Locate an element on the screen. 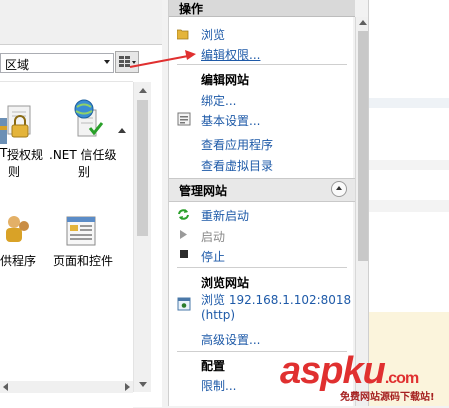  scroll-left-icon is located at coordinates (5, 387).